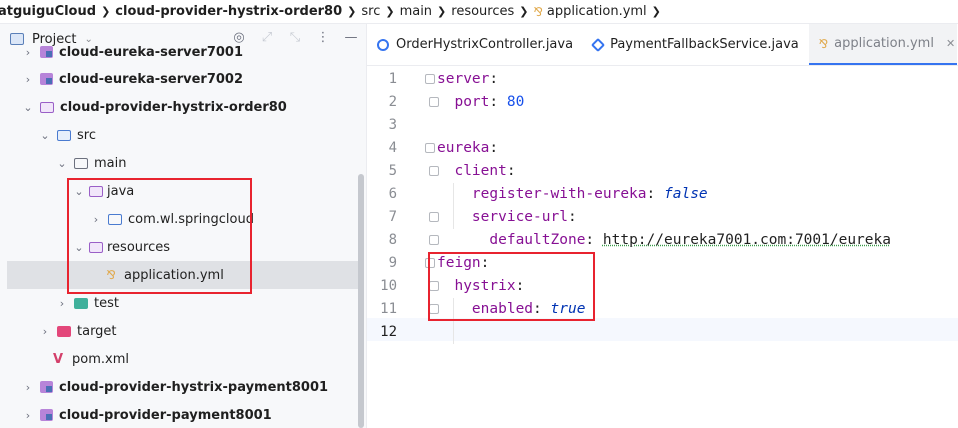 The image size is (958, 428). Describe the element at coordinates (392, 79) in the screenshot. I see `line-number: 1` at that location.